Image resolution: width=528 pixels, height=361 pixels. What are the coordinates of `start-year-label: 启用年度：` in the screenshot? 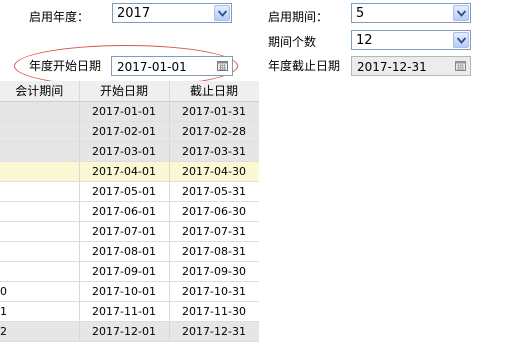 It's located at (59, 17).